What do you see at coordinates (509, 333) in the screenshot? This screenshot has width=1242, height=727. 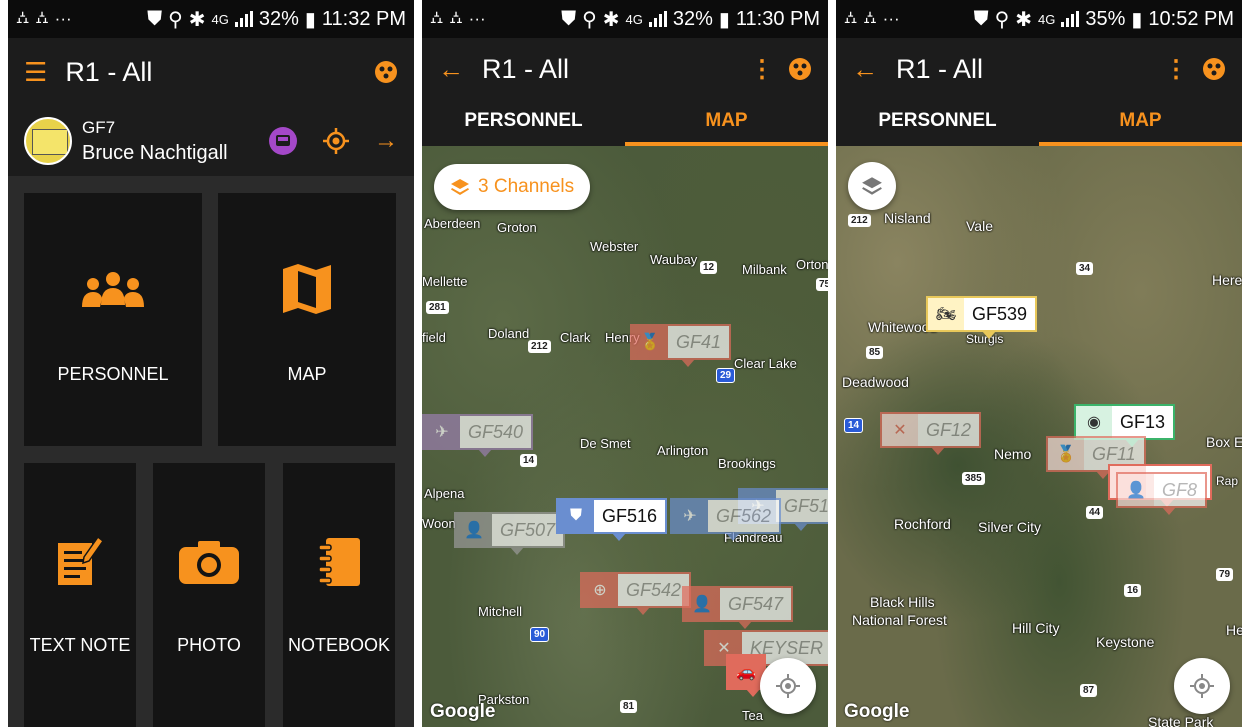 I see `map-place-label: Doland` at bounding box center [509, 333].